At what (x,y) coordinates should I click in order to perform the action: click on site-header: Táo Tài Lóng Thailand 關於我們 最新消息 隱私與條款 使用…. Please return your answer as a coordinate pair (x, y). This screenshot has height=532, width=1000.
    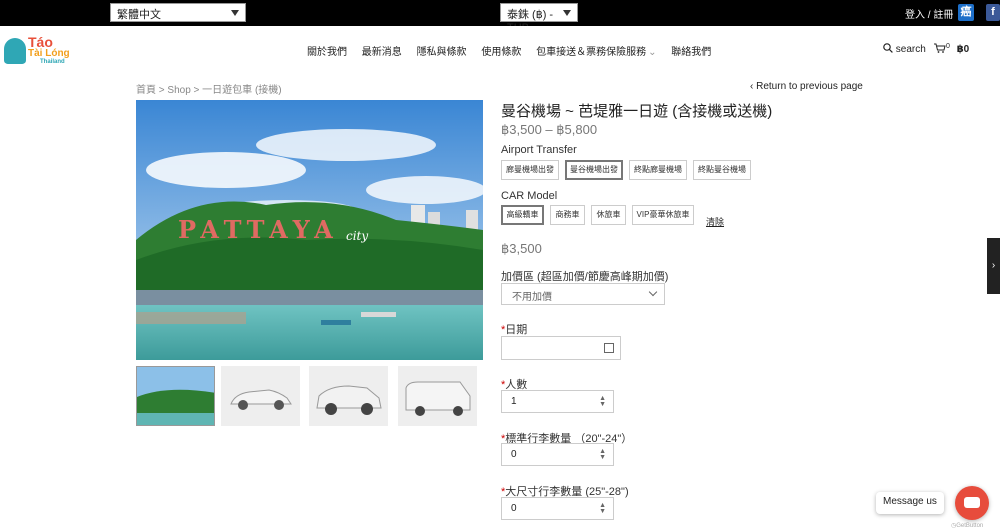
    Looking at the image, I should click on (500, 50).